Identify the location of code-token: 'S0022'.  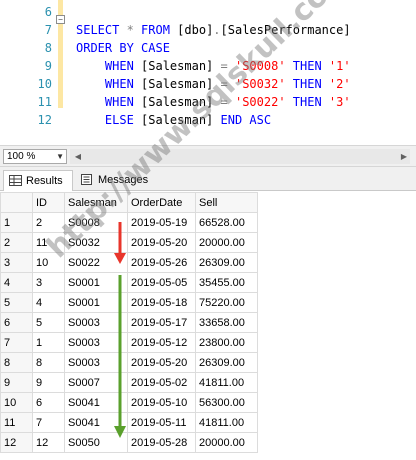
(256, 102).